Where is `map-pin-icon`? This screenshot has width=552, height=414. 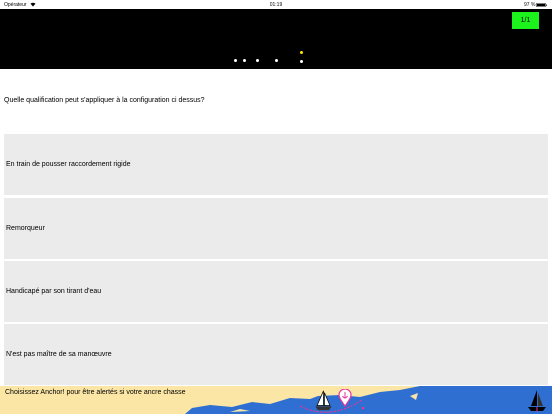
map-pin-icon is located at coordinates (345, 398).